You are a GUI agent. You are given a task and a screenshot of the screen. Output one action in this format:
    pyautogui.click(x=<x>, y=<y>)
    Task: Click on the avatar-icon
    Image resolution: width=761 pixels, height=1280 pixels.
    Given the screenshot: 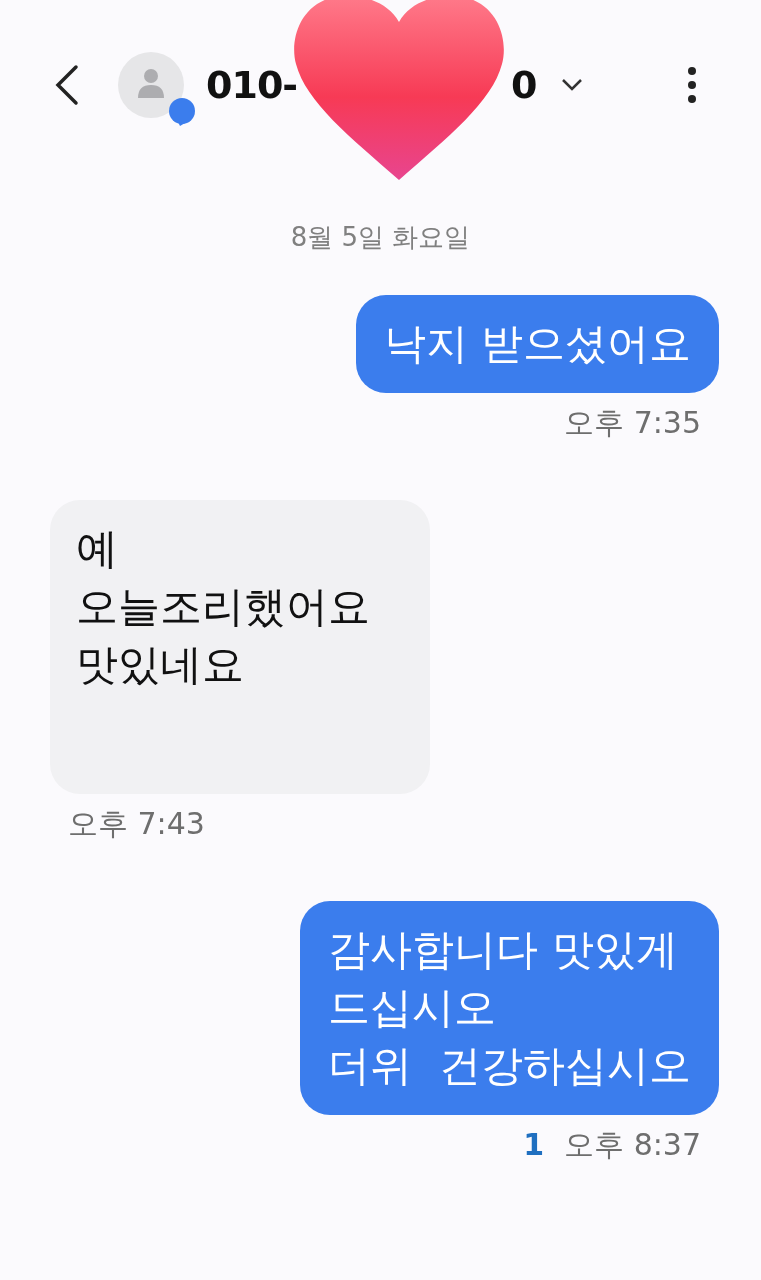 What is the action you would take?
    pyautogui.click(x=151, y=85)
    